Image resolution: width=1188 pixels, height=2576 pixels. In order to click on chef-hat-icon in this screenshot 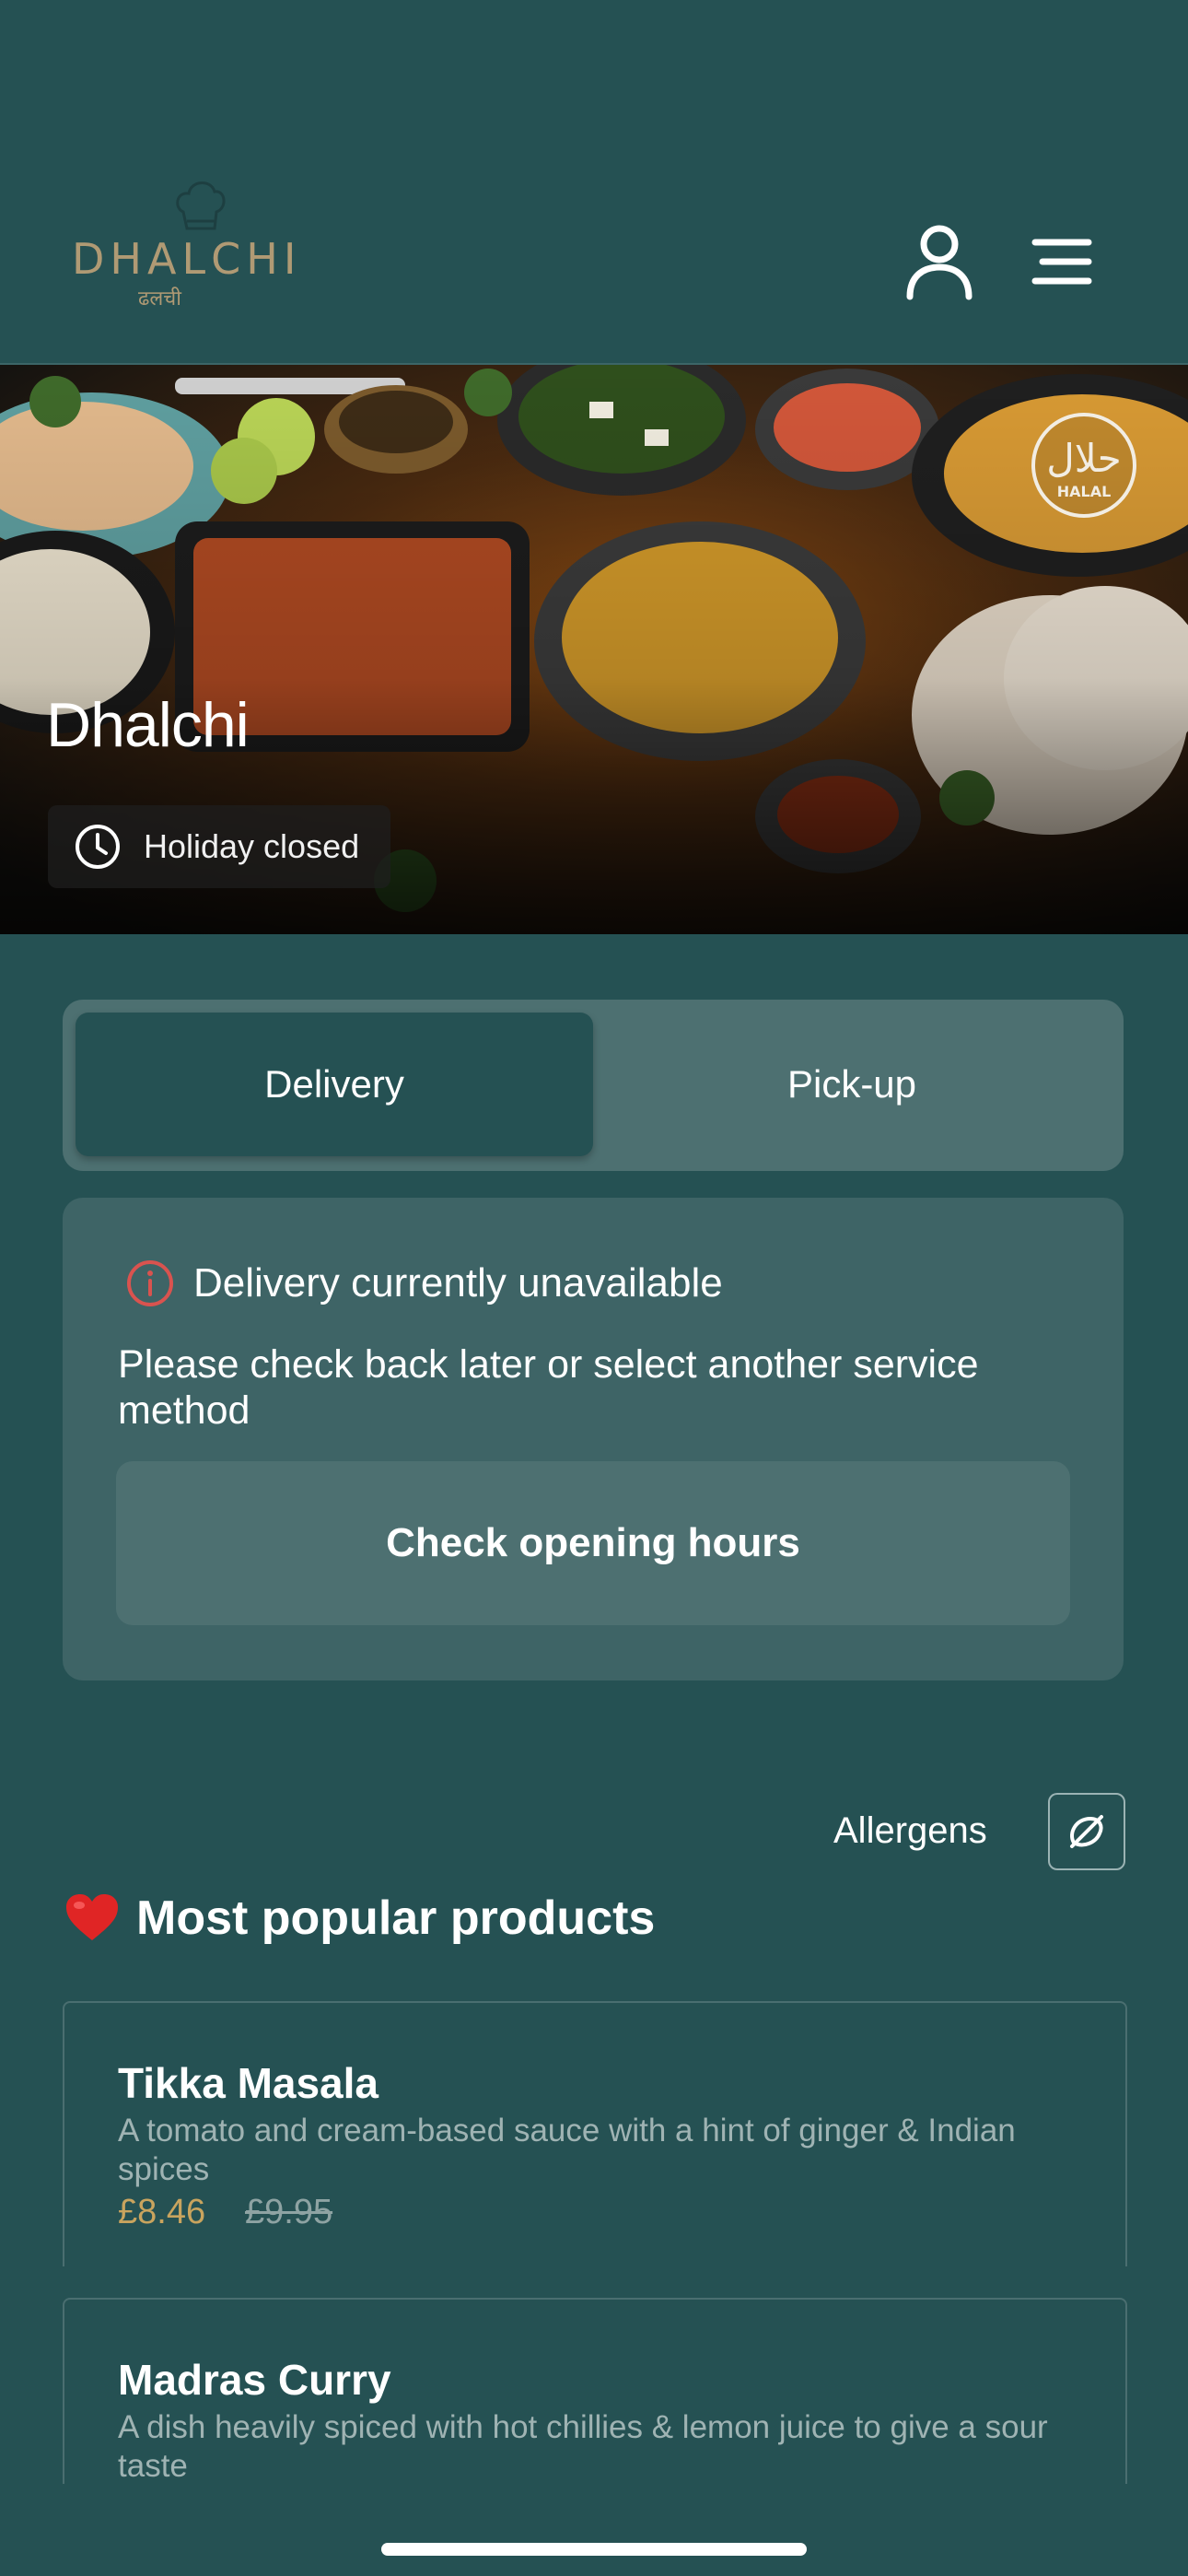, I will do `click(201, 205)`.